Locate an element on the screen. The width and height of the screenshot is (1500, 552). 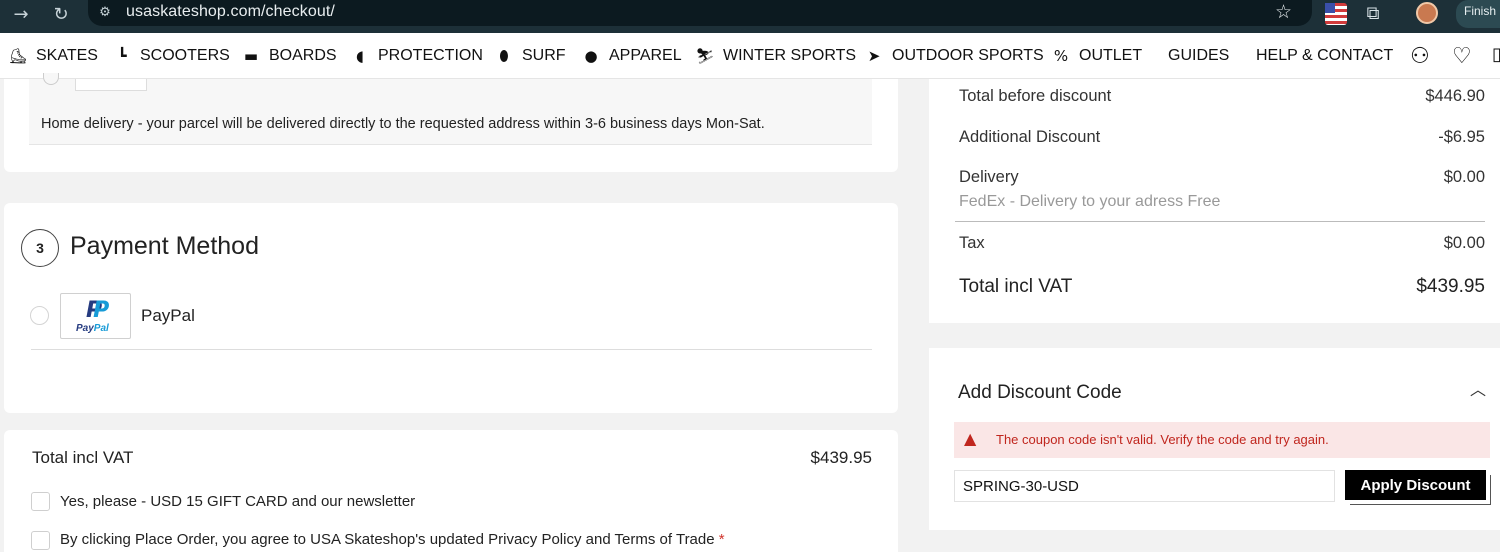
paypal-logo: PP PayPal is located at coordinates (95, 316).